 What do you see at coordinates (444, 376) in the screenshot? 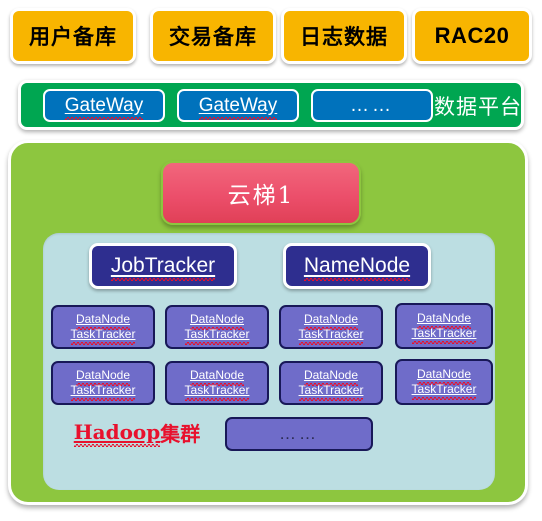
I see `datanode-label-8: DataNode` at bounding box center [444, 376].